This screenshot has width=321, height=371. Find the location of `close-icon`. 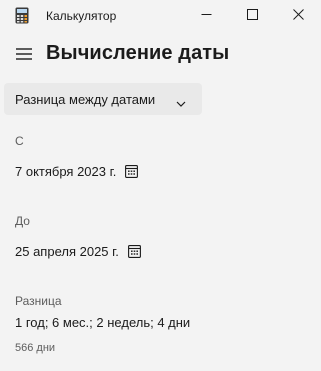

close-icon is located at coordinates (298, 16).